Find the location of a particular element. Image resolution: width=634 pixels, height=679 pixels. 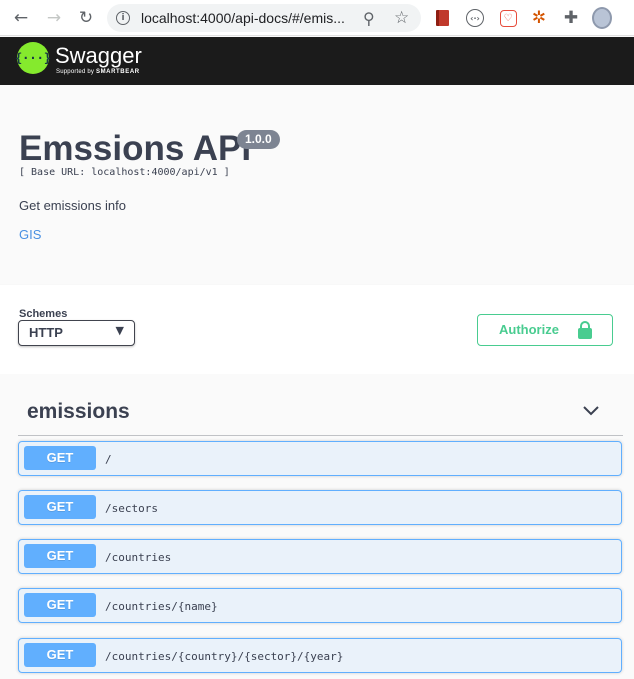

forward-arrow-icon: → is located at coordinates (54, 18).